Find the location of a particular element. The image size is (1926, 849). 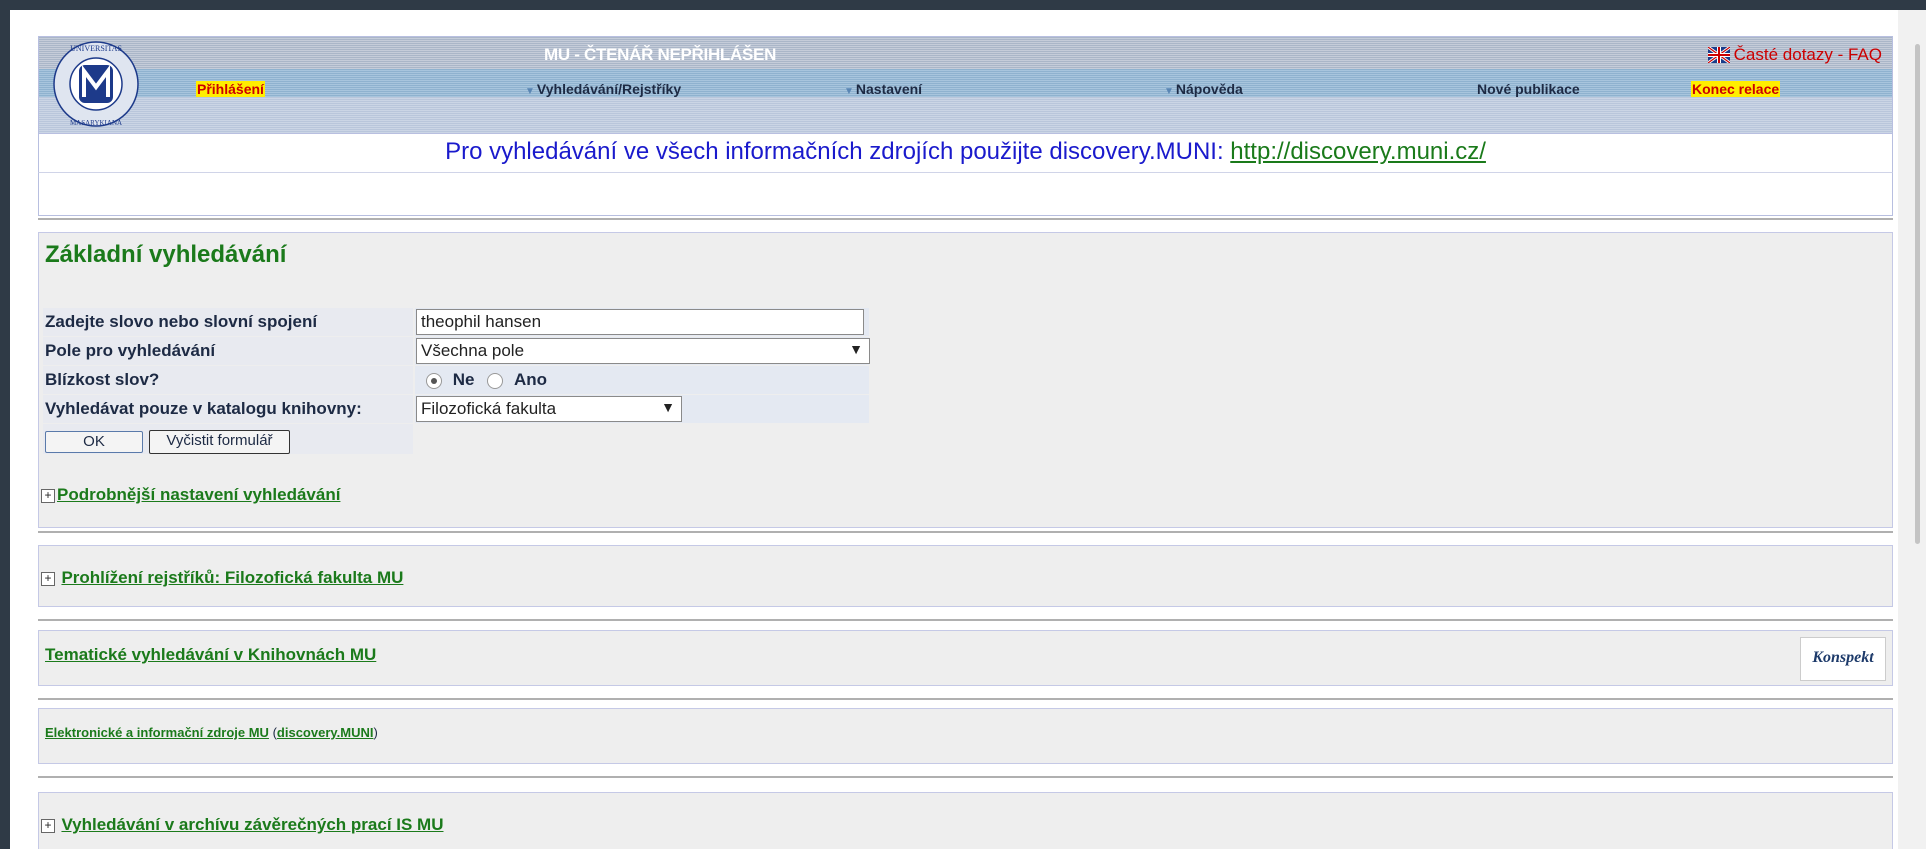

nav-end-session: Konec relace is located at coordinates (1736, 89).